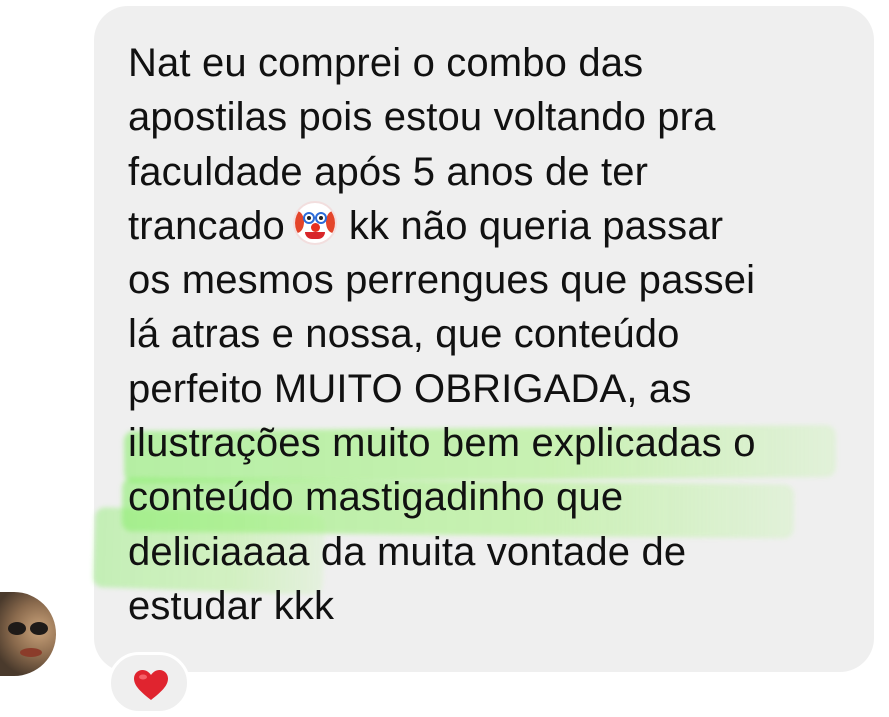  What do you see at coordinates (404, 334) in the screenshot?
I see `message-line: lá atras e nossa, que conteúdo` at bounding box center [404, 334].